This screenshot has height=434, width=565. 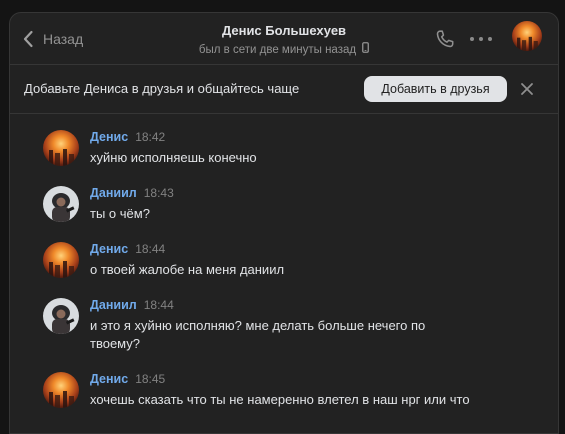 What do you see at coordinates (158, 193) in the screenshot?
I see `message-time: 18:43` at bounding box center [158, 193].